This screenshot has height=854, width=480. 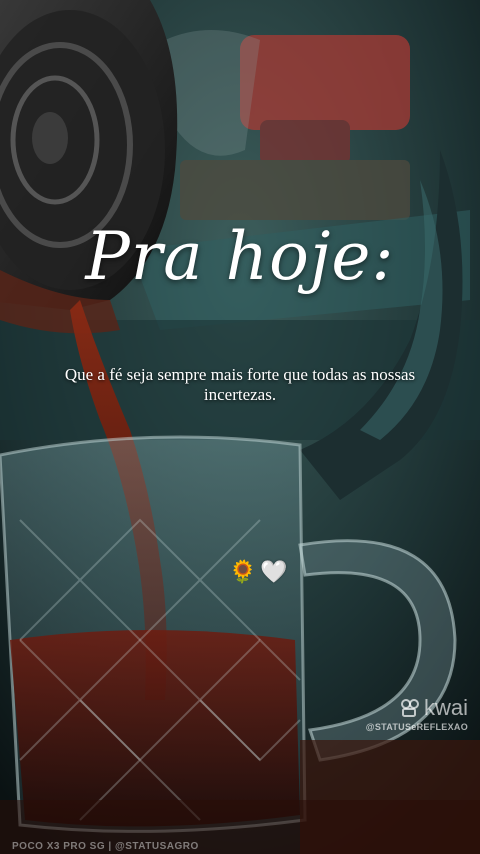 What do you see at coordinates (105, 846) in the screenshot?
I see `photo-credit: POCO X3 PRO SG | @STATUSAGRO` at bounding box center [105, 846].